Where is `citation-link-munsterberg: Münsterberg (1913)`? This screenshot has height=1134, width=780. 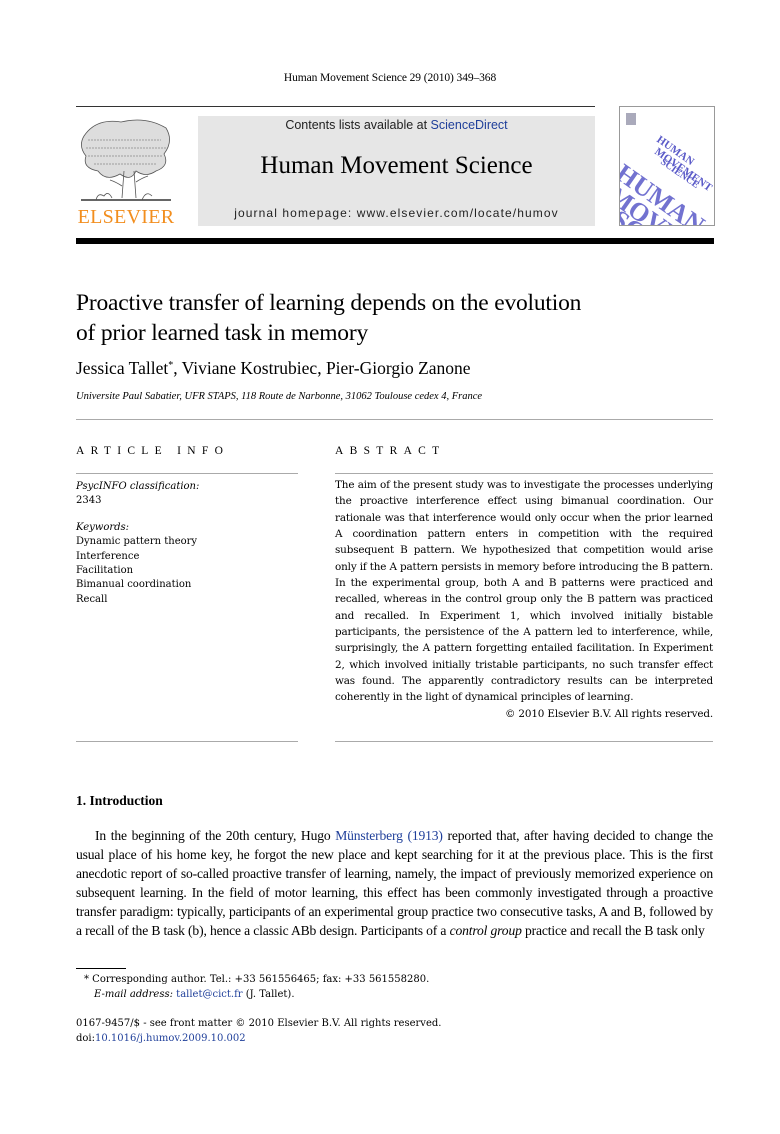
citation-link-munsterberg: Münsterberg (1913) is located at coordinates (389, 835).